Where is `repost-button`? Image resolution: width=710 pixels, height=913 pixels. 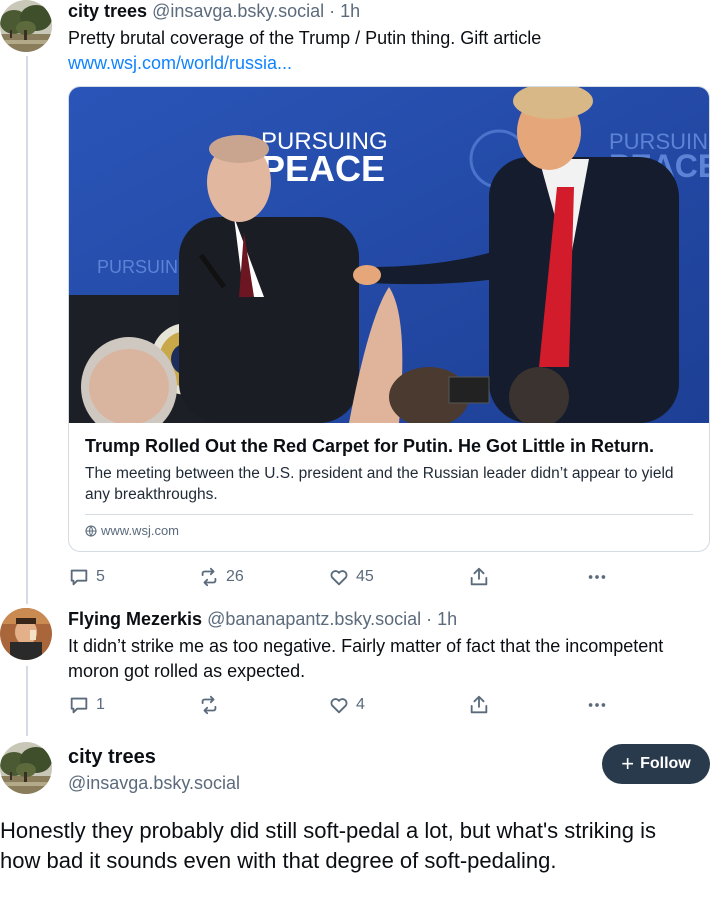 repost-button is located at coordinates (212, 705).